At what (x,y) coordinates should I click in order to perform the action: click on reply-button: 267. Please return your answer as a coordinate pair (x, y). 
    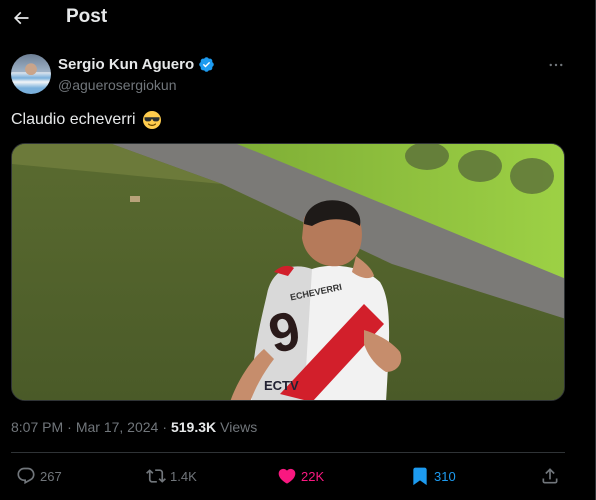
    Looking at the image, I should click on (39, 476).